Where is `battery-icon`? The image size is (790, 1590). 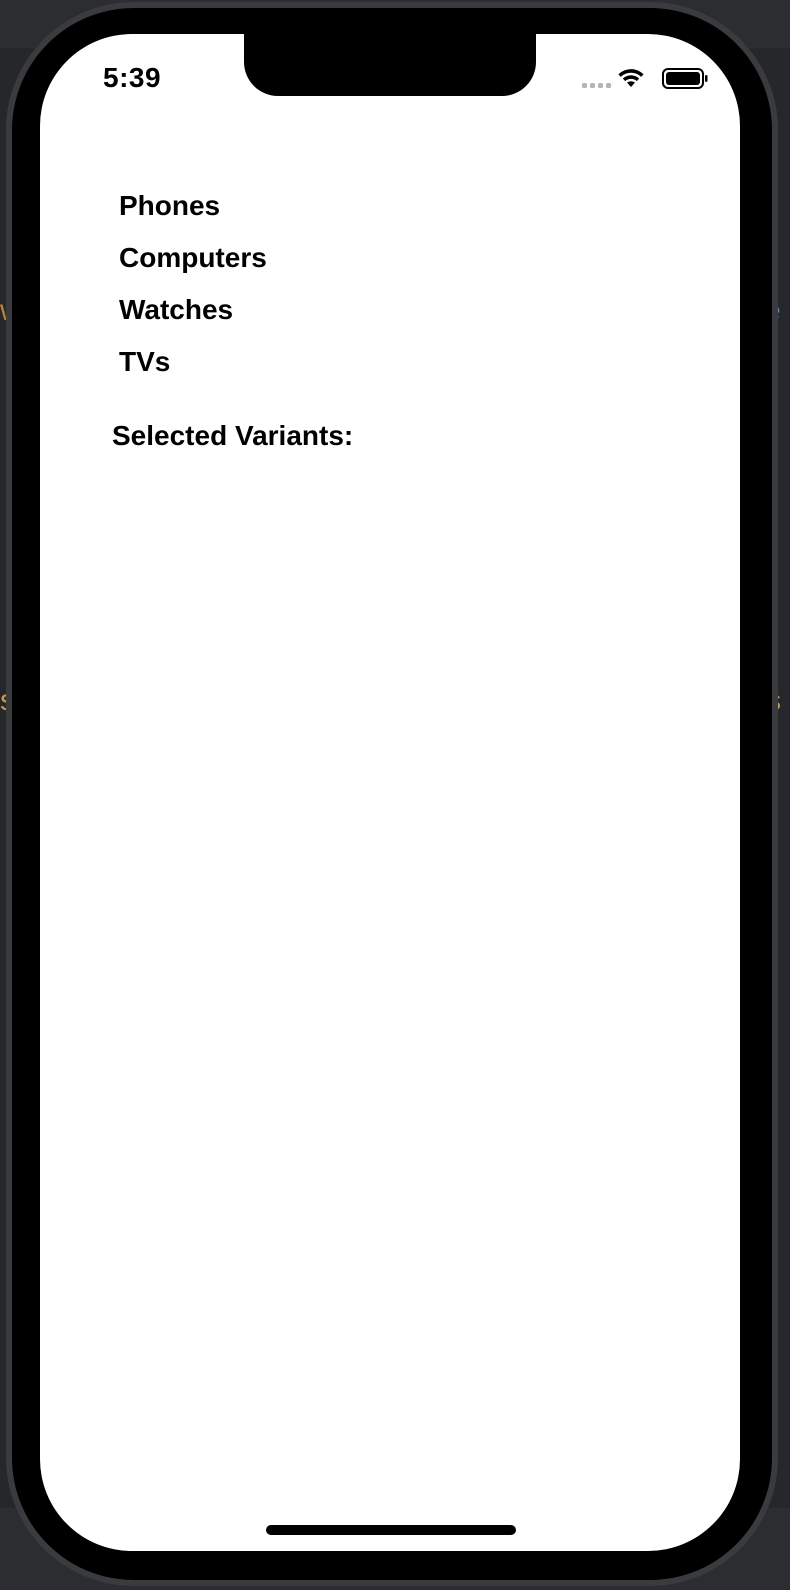
battery-icon is located at coordinates (685, 78).